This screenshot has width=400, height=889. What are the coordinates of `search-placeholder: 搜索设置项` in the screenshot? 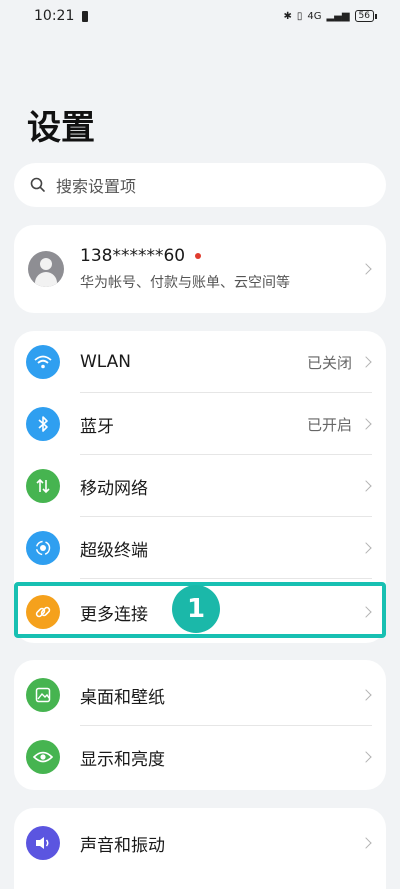 It's located at (96, 186).